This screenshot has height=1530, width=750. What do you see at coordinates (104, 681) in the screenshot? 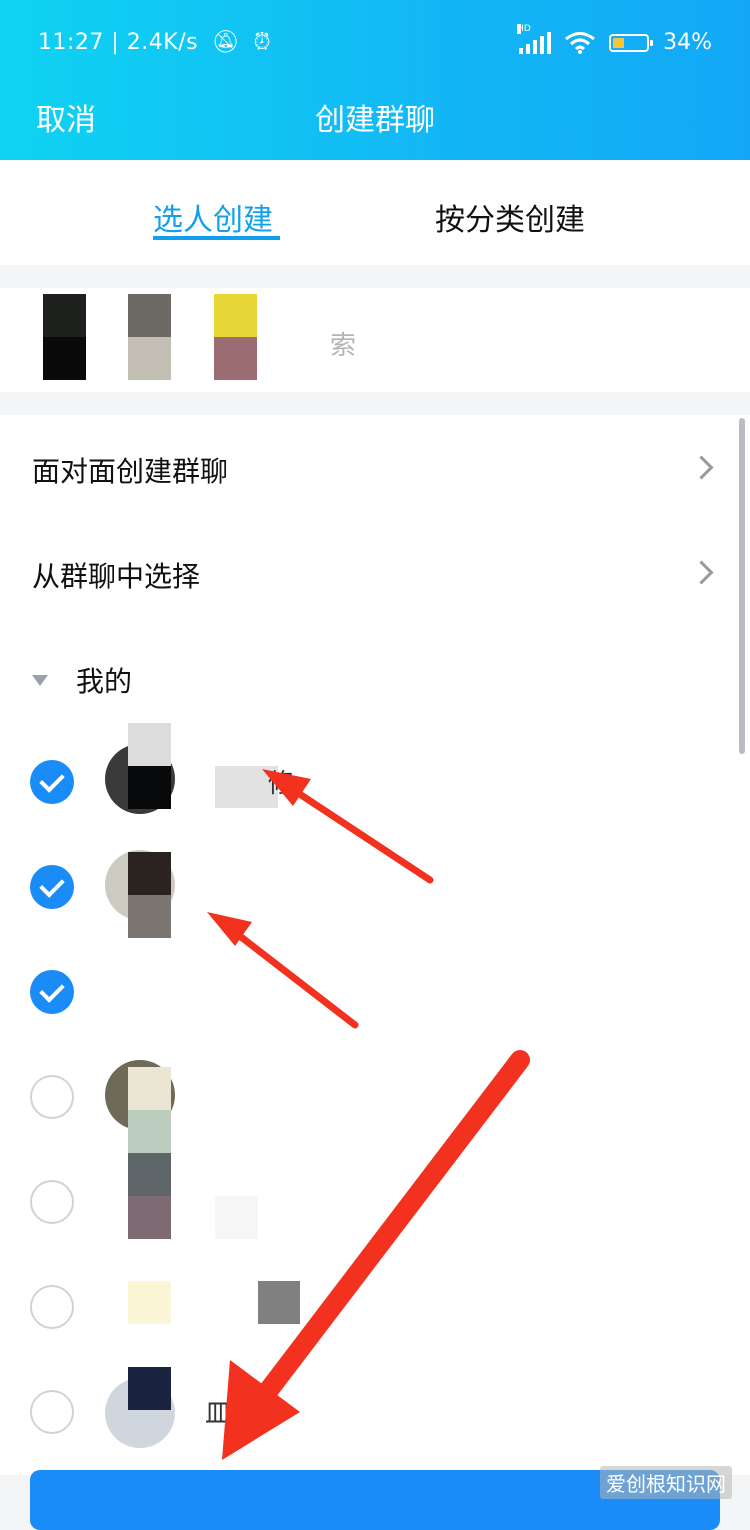
I see `friend-group-label: 我的` at bounding box center [104, 681].